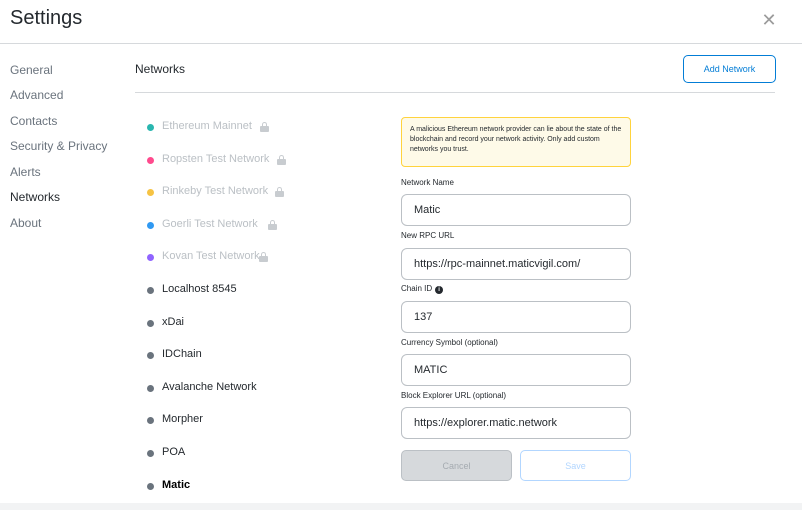  Describe the element at coordinates (729, 69) in the screenshot. I see `add-network-button: Add Network` at that location.